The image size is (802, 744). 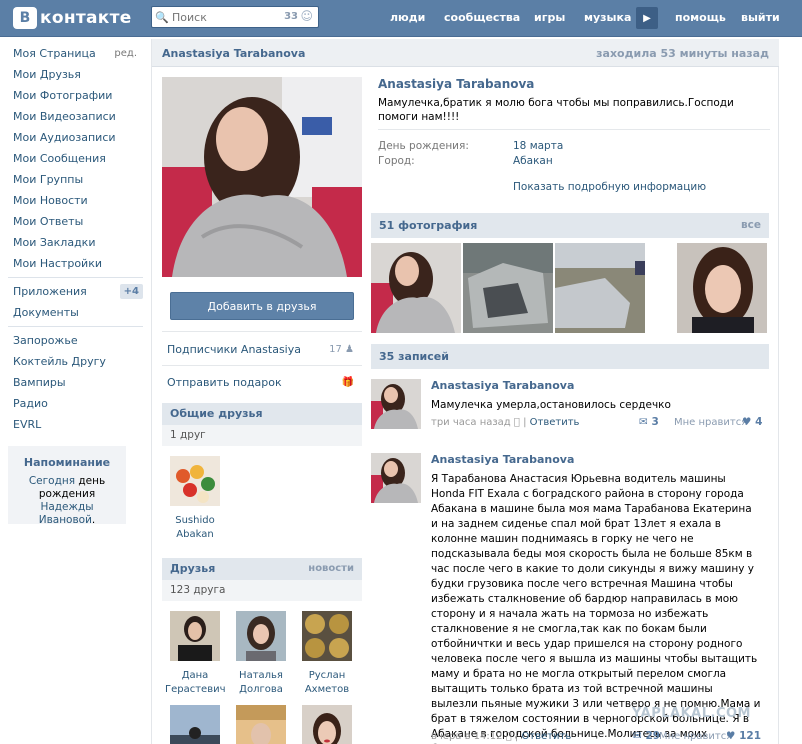 What do you see at coordinates (72, 221) in the screenshot?
I see `sidebar-item-answers: Мои Ответы` at bounding box center [72, 221].